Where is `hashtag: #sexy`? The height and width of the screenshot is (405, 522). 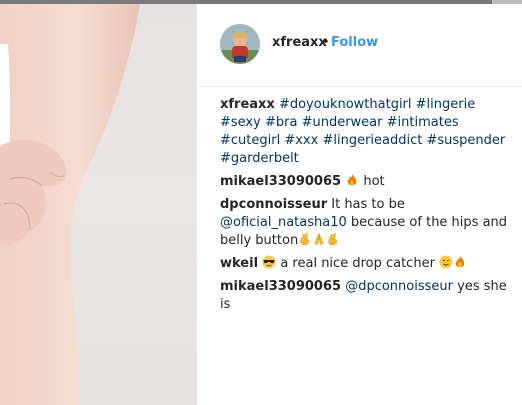 hashtag: #sexy is located at coordinates (240, 122).